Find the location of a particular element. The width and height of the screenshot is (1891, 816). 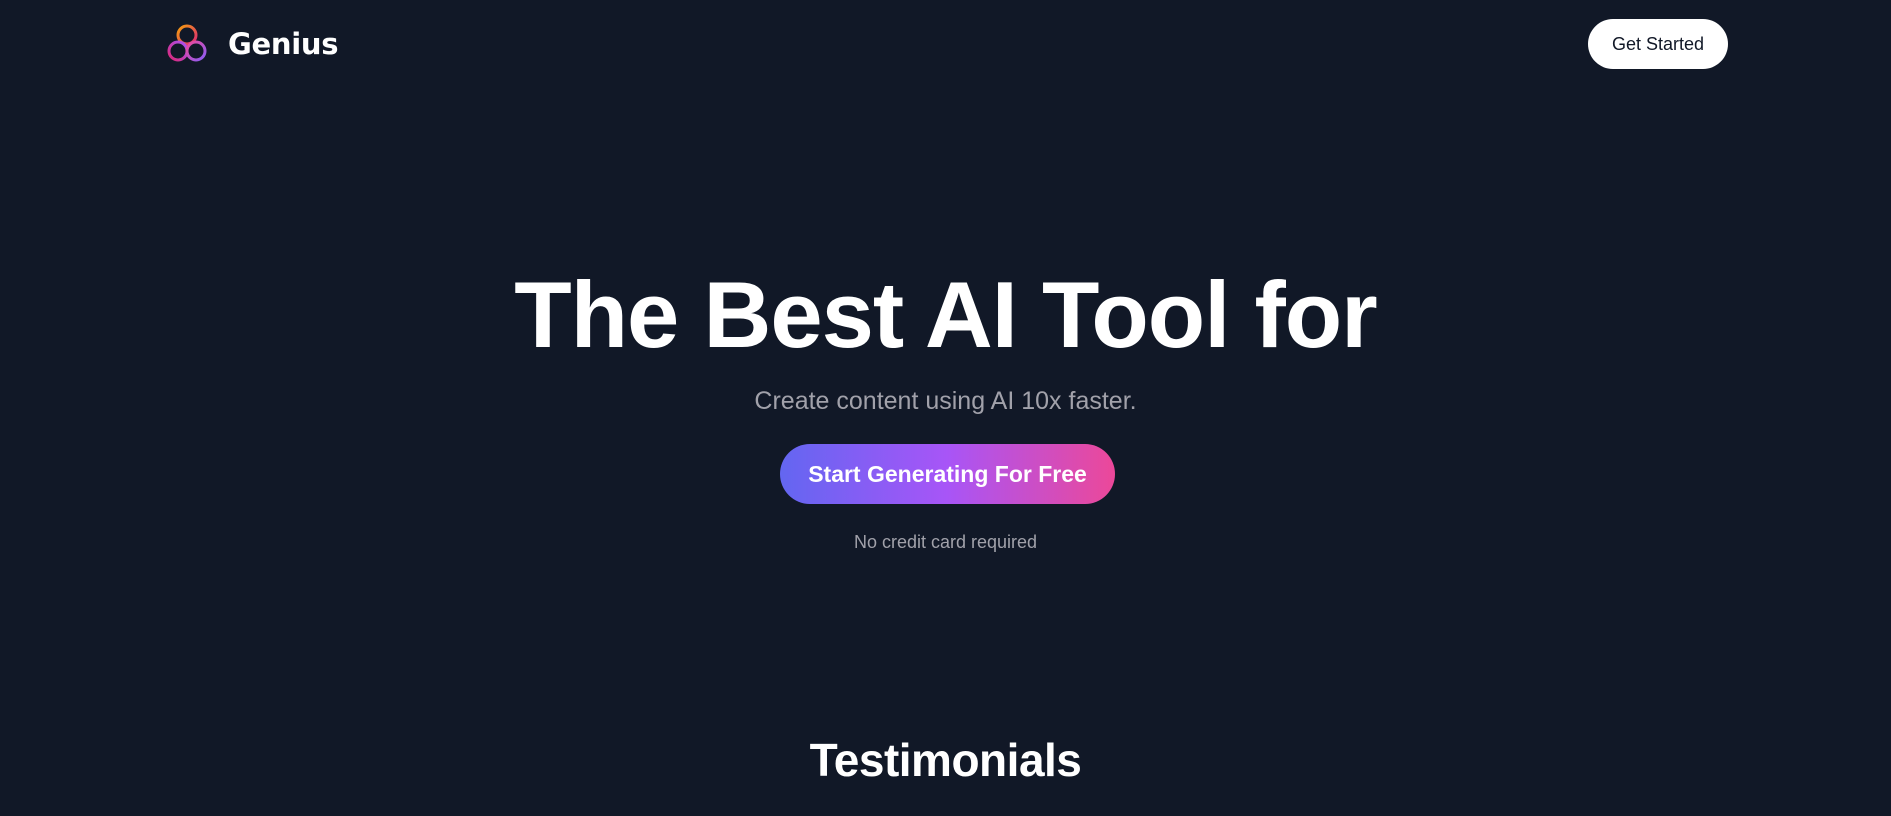

get-started-button: Get Started is located at coordinates (1658, 44).